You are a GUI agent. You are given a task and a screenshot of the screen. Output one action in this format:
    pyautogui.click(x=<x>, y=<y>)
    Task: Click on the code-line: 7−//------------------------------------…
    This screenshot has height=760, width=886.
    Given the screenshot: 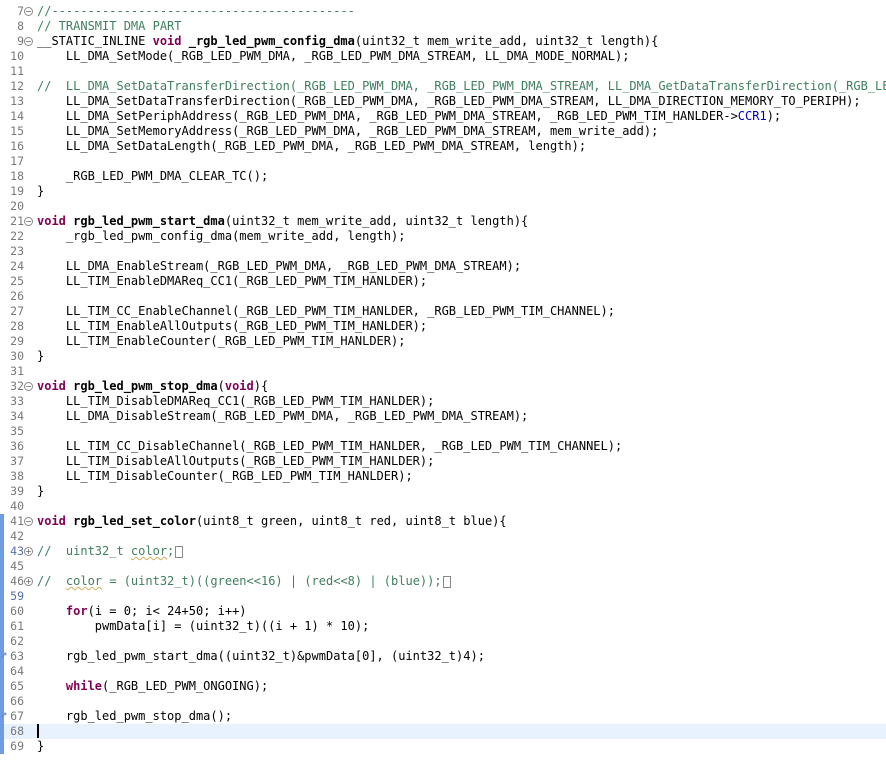 What is the action you would take?
    pyautogui.click(x=443, y=11)
    